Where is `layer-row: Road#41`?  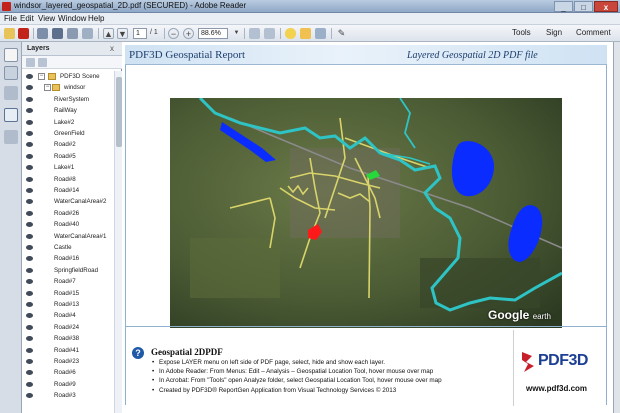 layer-row: Road#41 is located at coordinates (68, 350).